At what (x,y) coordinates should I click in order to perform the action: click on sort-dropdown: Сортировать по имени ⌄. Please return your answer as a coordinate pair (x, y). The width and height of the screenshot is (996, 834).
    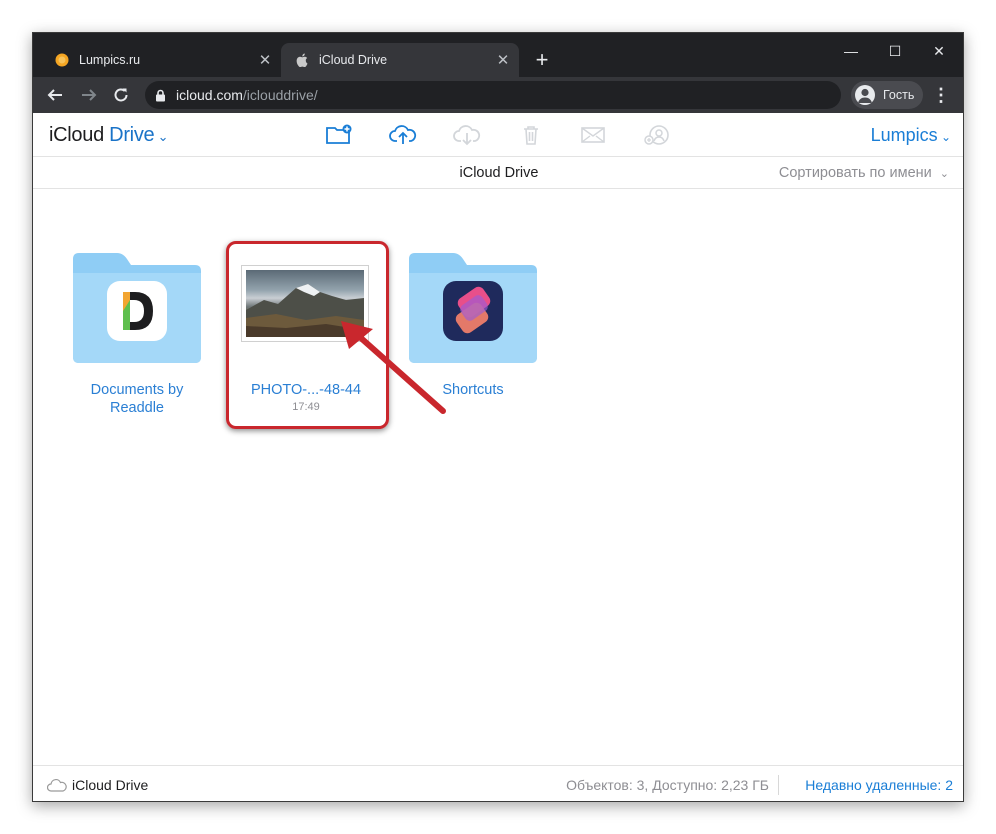
    Looking at the image, I should click on (864, 173).